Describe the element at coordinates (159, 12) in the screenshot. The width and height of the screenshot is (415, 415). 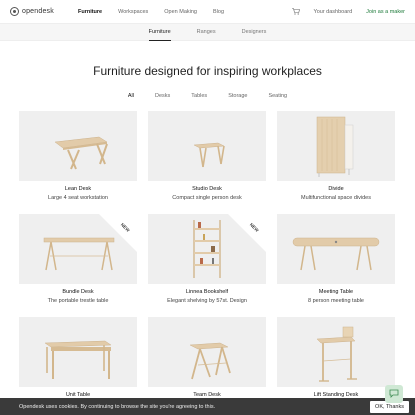
I see `main-nav: Furniture Workspaces Open Making Blog` at that location.